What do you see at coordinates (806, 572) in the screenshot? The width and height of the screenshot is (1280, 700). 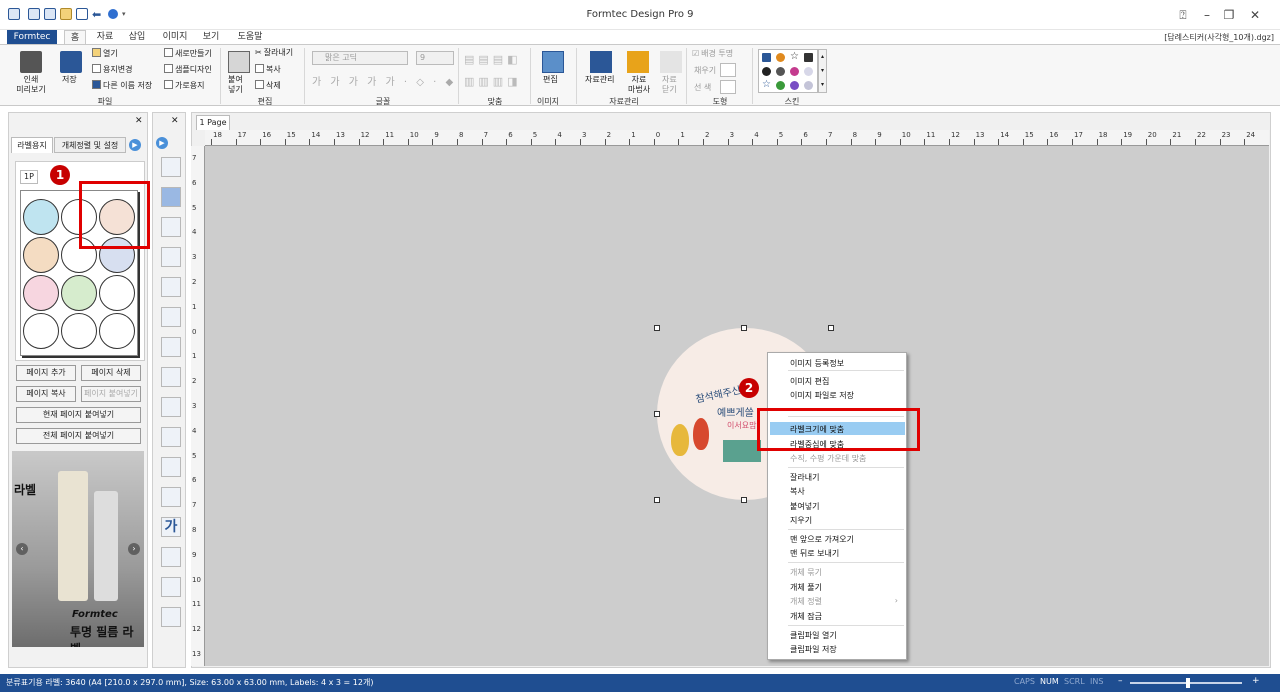 I see `context-menu-item: 개체 묶기` at bounding box center [806, 572].